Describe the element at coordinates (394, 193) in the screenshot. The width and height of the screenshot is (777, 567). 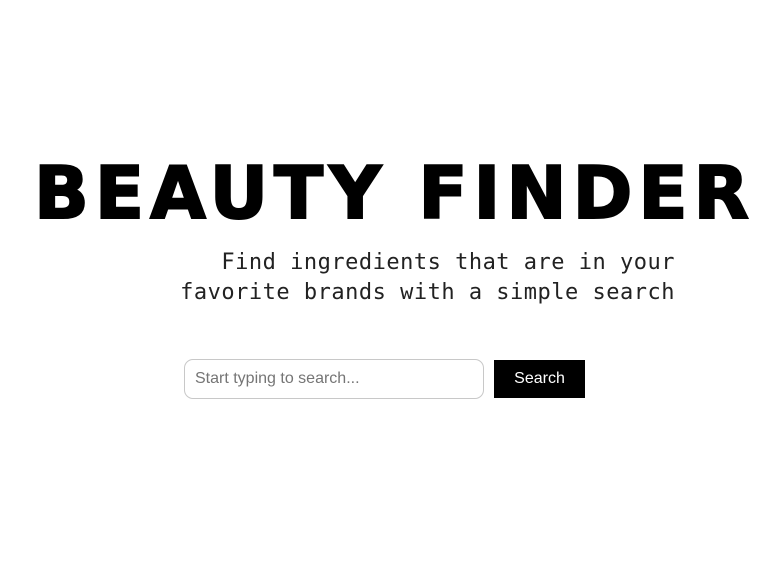
I see `site-logo: BEAUTY FINDER` at that location.